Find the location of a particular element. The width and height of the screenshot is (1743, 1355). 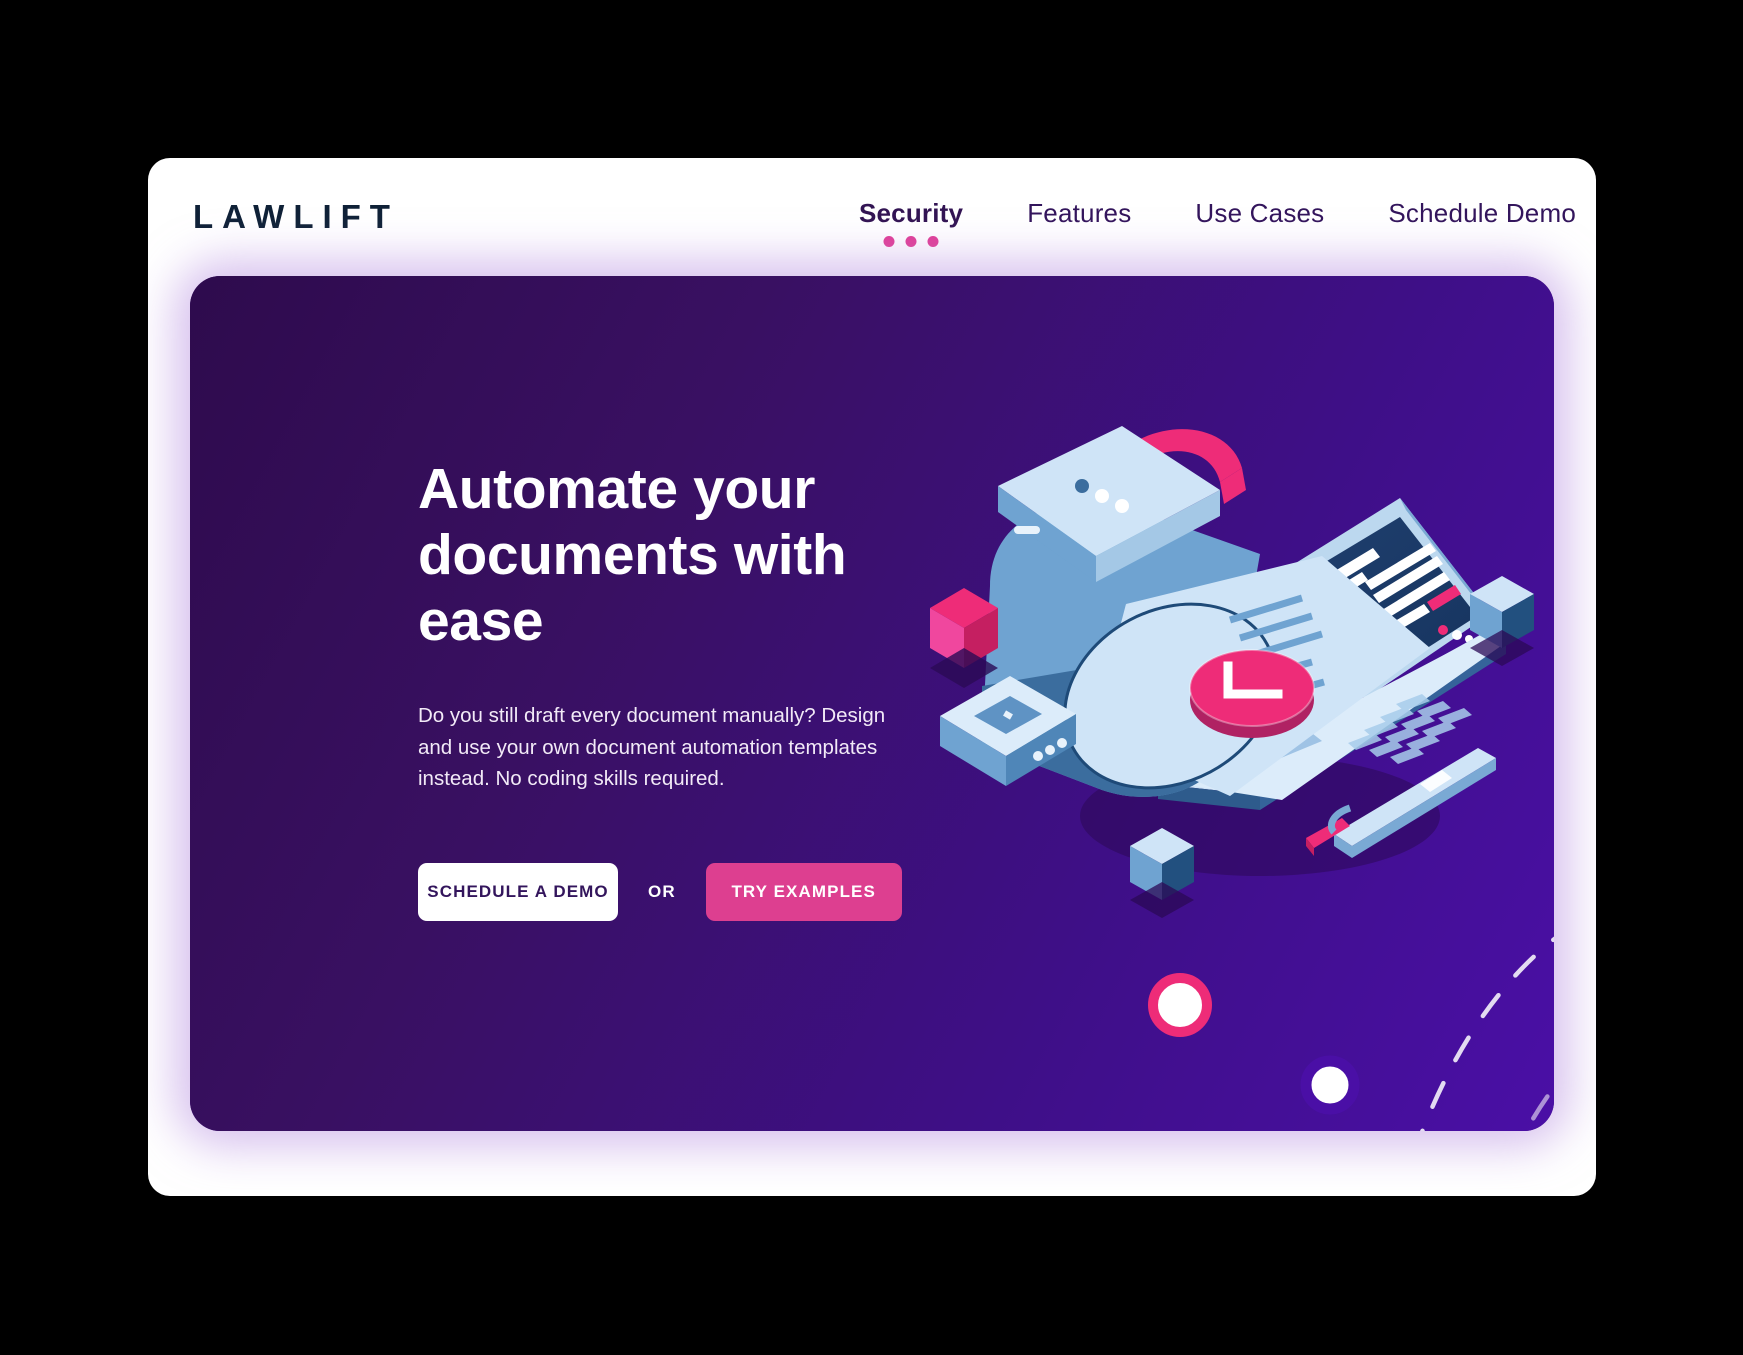

nav-item-security-label: Security is located at coordinates (911, 213).